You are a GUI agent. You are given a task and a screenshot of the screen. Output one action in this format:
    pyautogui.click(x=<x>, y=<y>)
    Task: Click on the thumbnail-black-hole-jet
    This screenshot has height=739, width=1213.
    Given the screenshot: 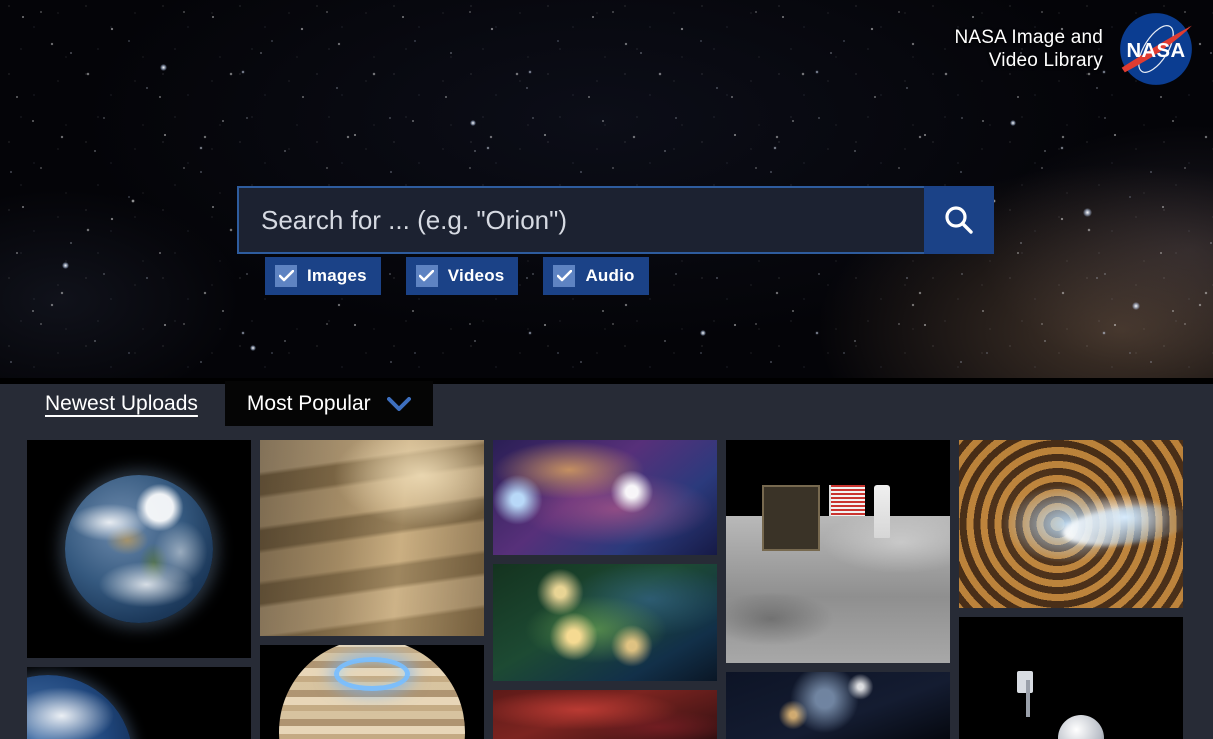 What is the action you would take?
    pyautogui.click(x=1071, y=524)
    